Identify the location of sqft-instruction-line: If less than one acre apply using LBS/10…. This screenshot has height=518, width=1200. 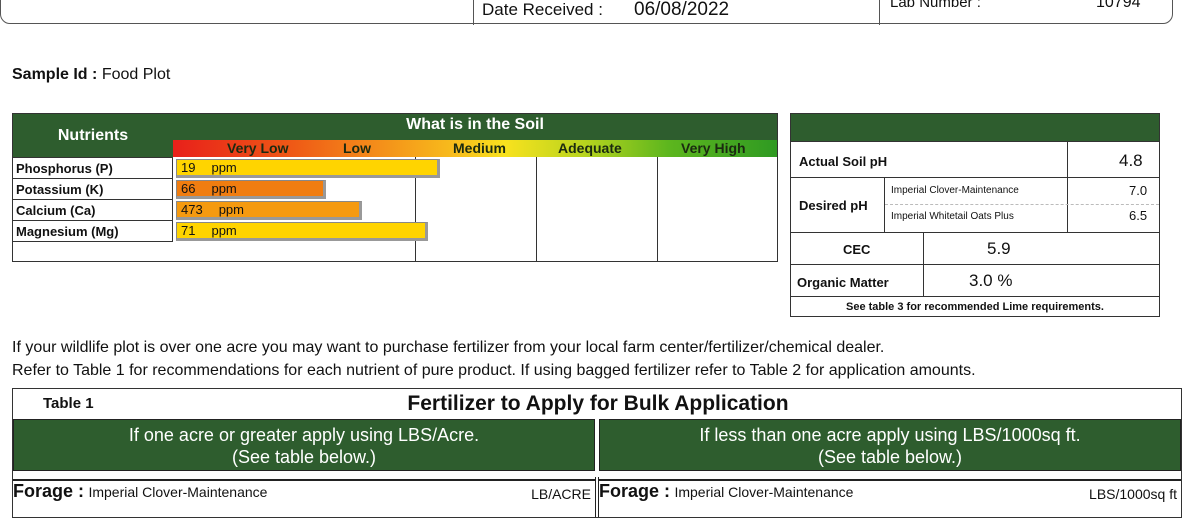
(890, 435).